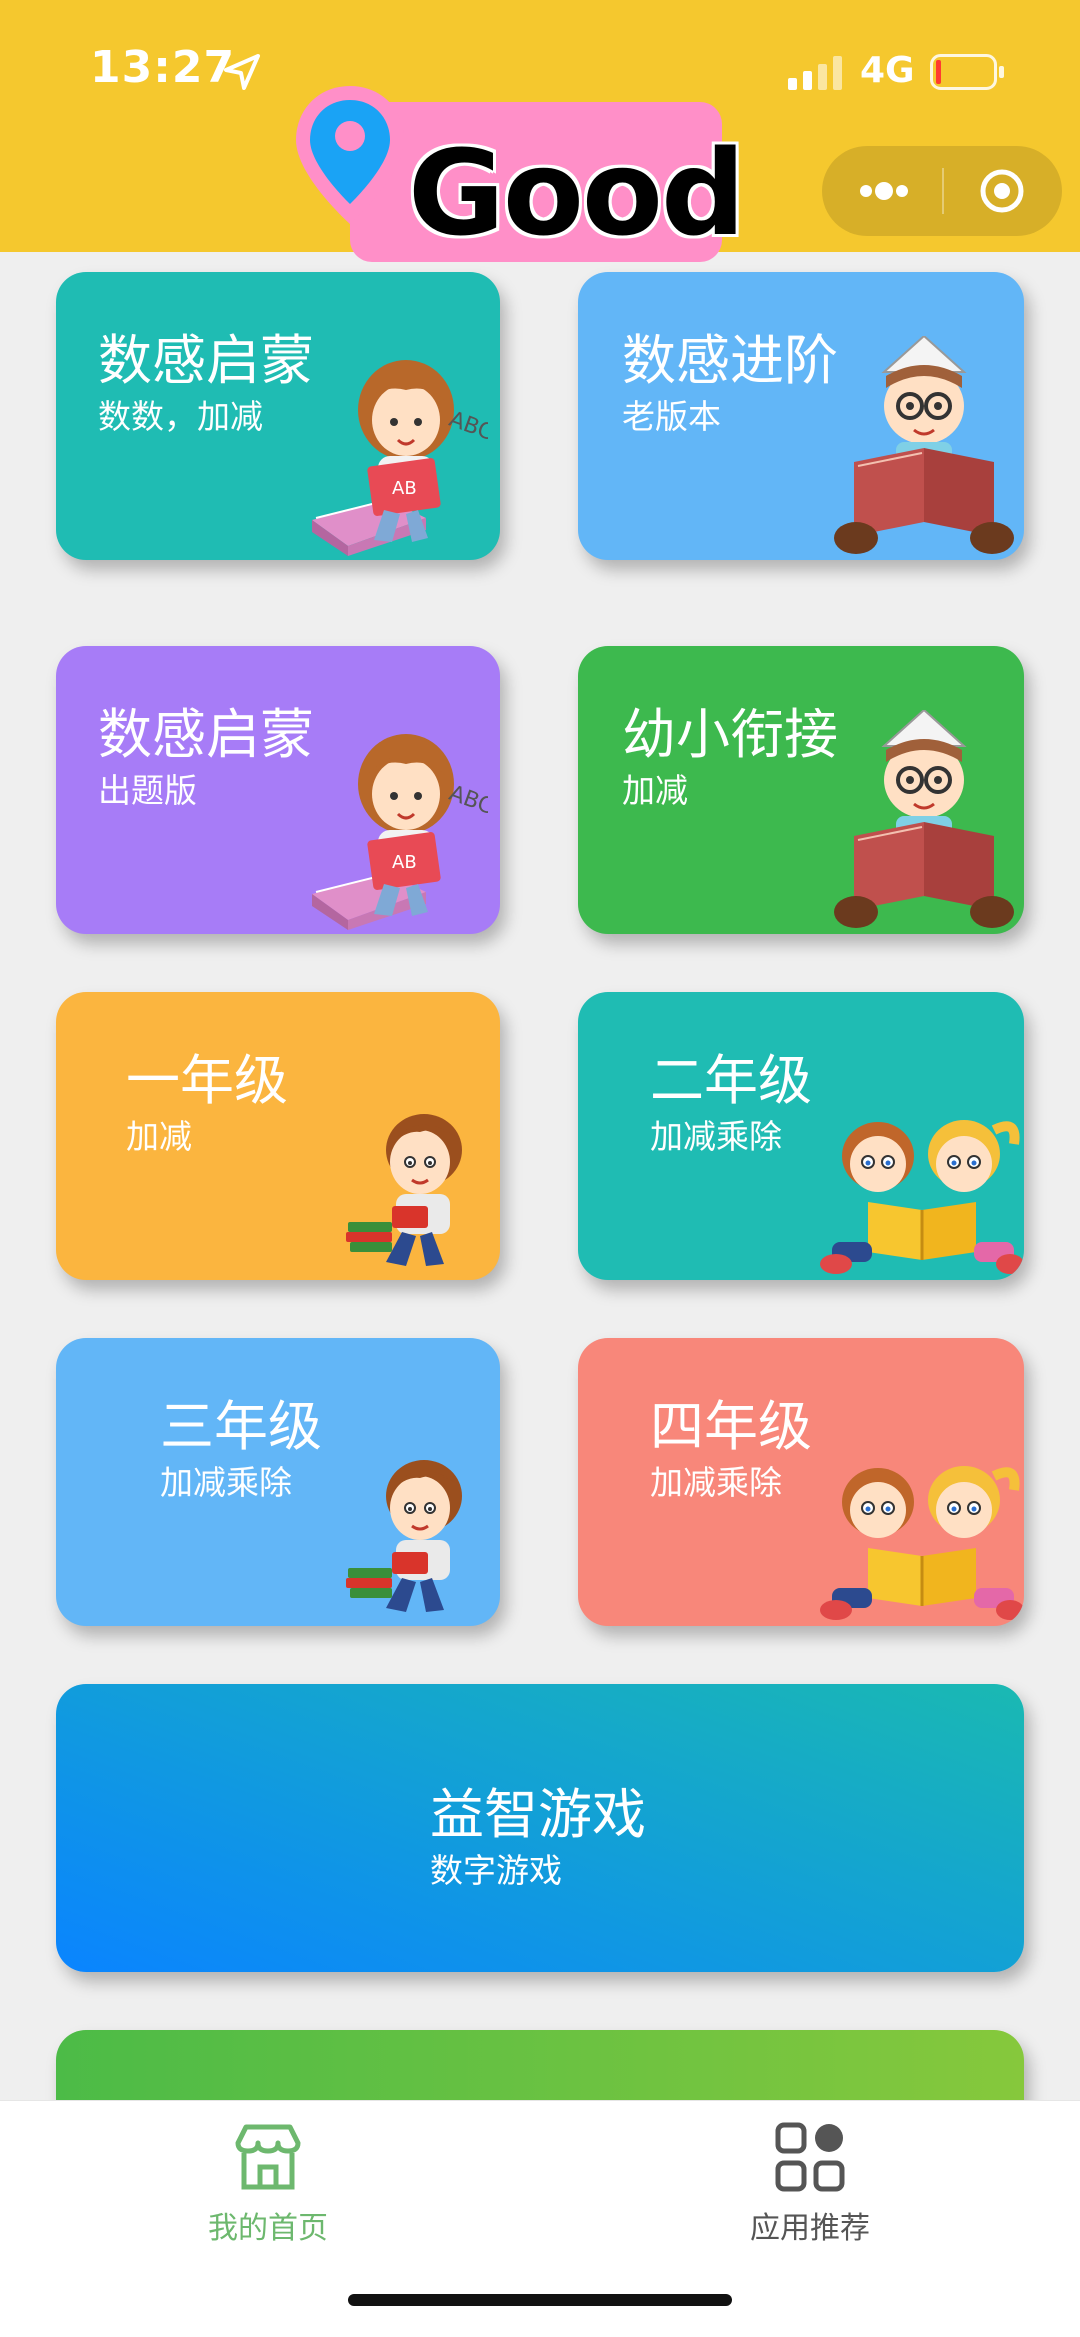  Describe the element at coordinates (887, 70) in the screenshot. I see `network-type: 4G` at that location.